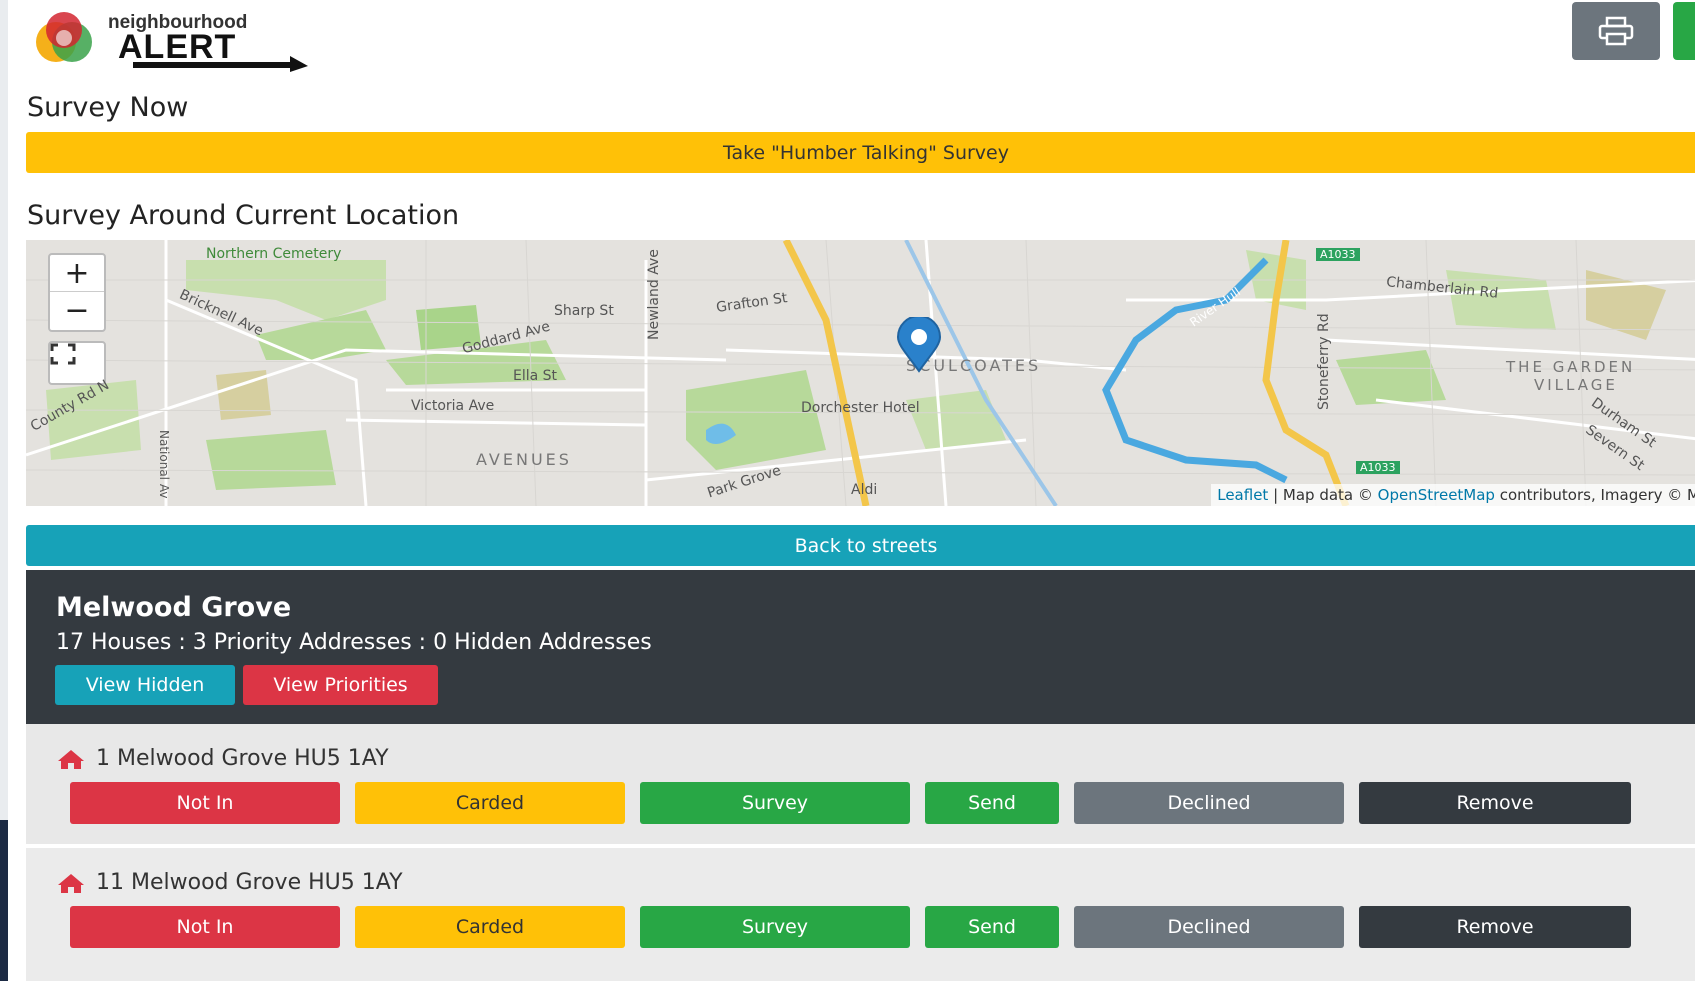  I want to click on address-line: 1 Melwood Grove HU5 1AY, so click(222, 758).